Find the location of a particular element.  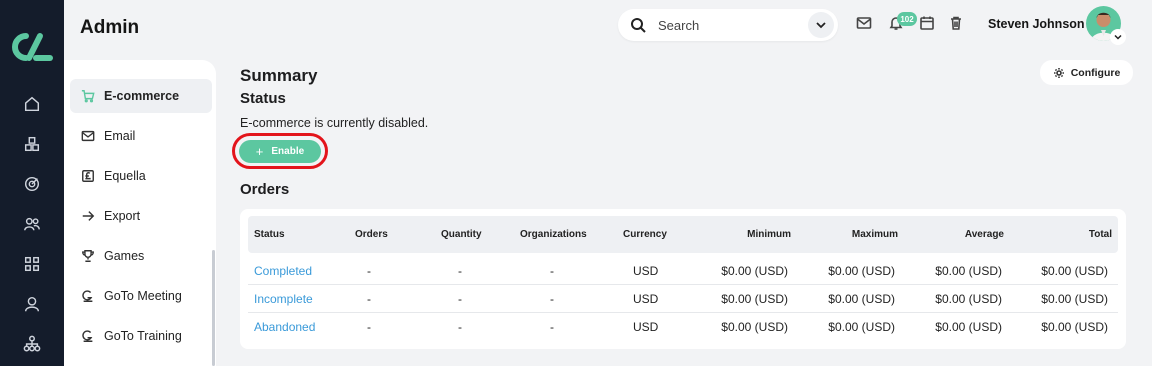

column-header: Organizations is located at coordinates (553, 234).